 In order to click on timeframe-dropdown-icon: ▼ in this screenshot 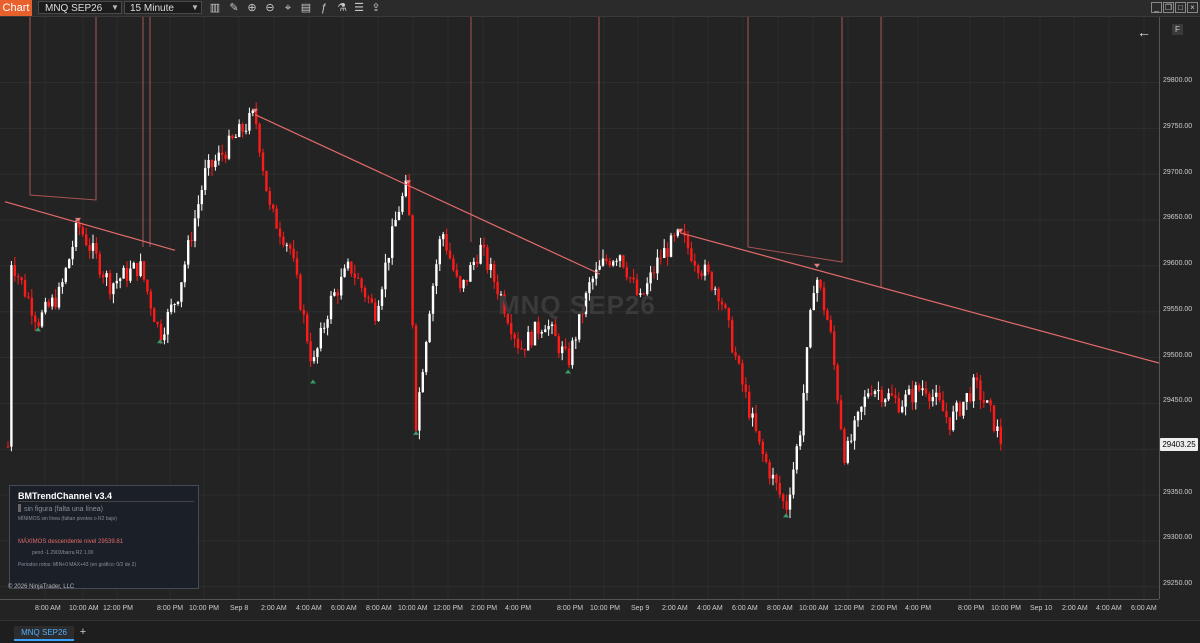, I will do `click(195, 7)`.